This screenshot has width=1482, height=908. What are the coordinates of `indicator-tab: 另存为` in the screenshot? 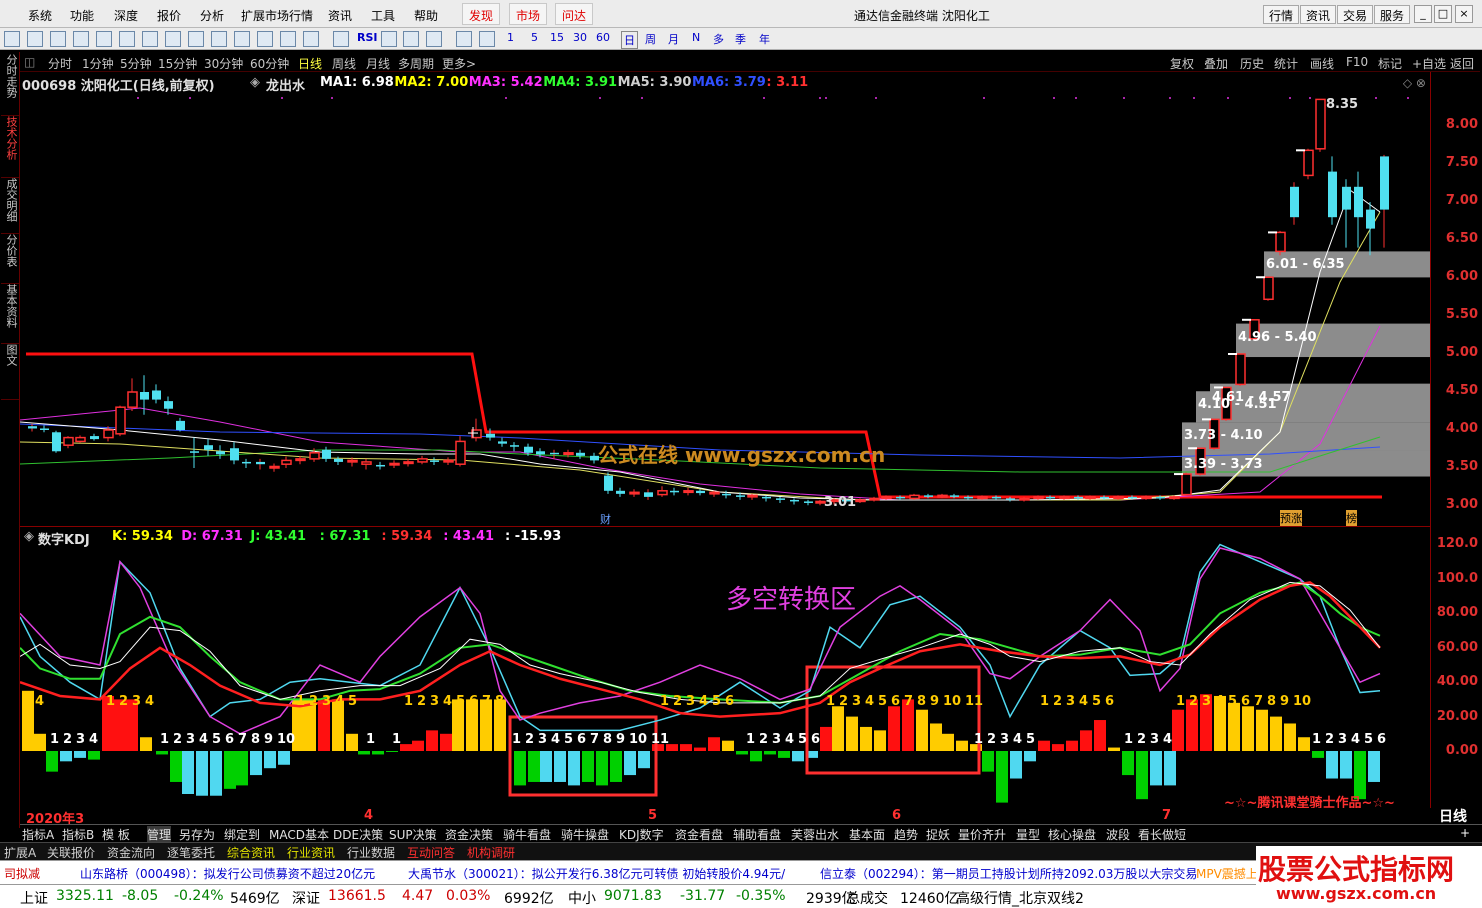 It's located at (197, 834).